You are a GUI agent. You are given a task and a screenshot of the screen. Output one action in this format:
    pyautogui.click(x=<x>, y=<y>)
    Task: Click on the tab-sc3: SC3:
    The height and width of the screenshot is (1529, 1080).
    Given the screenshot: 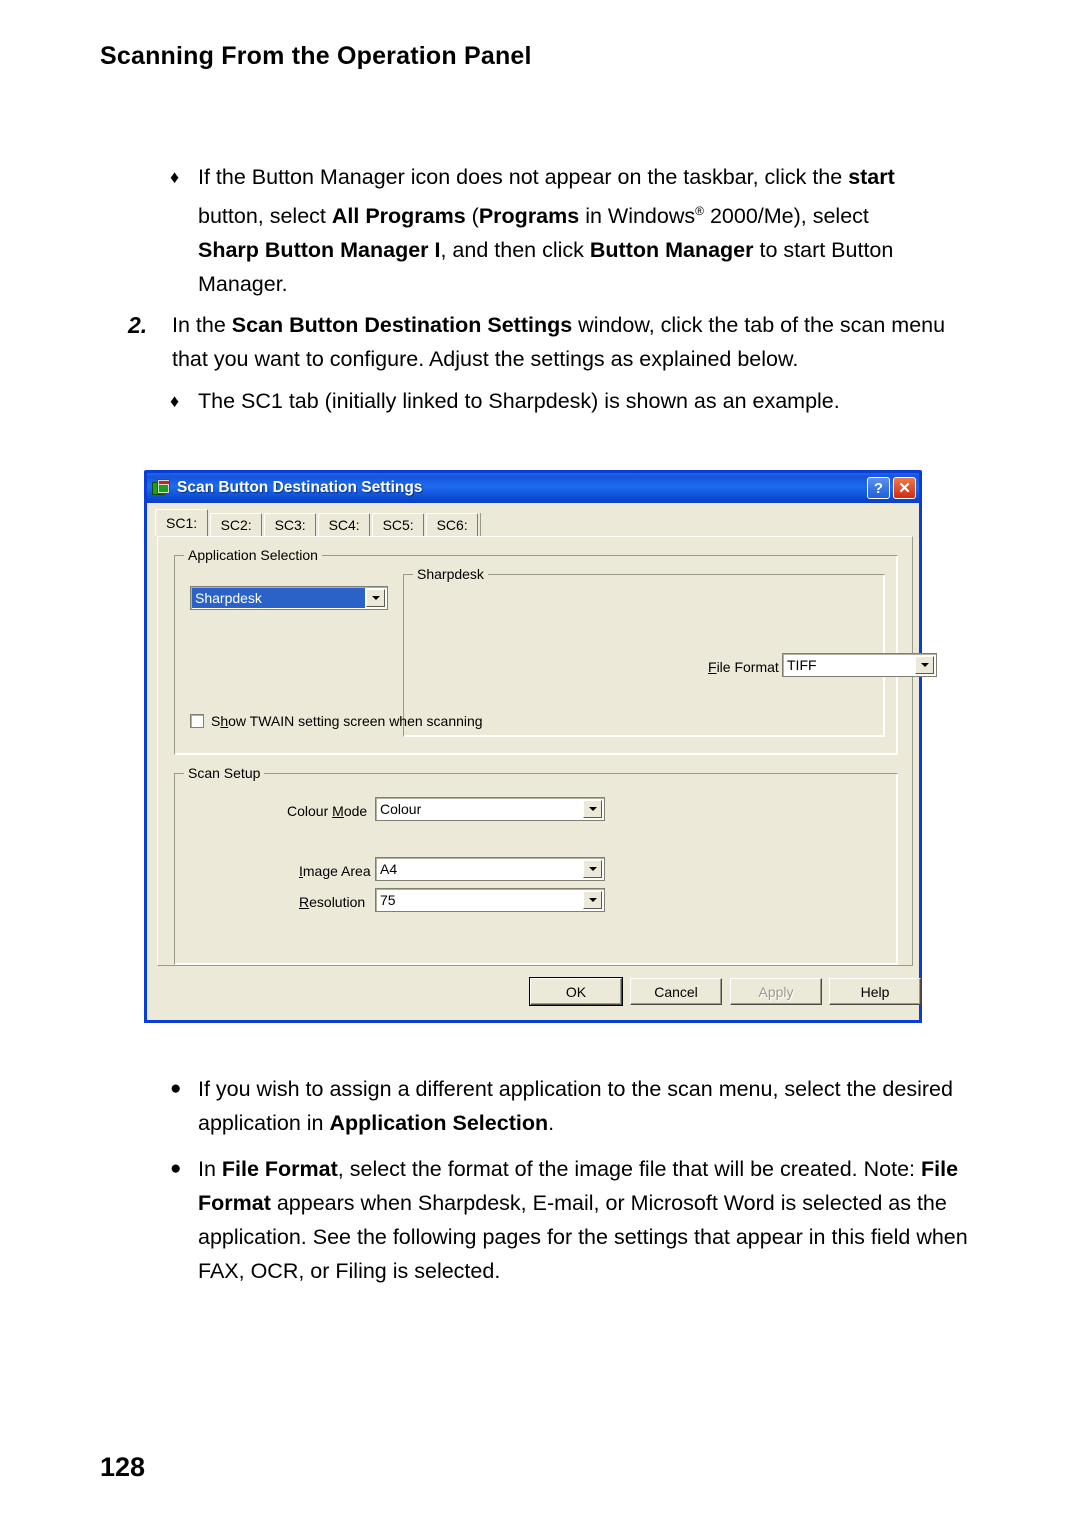 What is the action you would take?
    pyautogui.click(x=290, y=524)
    